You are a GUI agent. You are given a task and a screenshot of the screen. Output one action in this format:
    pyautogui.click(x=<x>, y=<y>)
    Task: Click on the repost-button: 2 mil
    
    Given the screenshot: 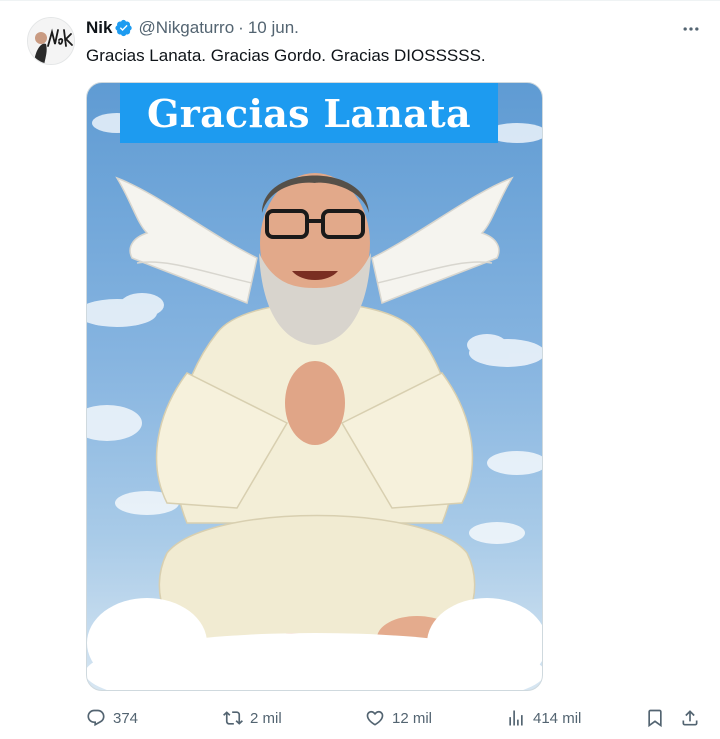 What is the action you would take?
    pyautogui.click(x=252, y=718)
    